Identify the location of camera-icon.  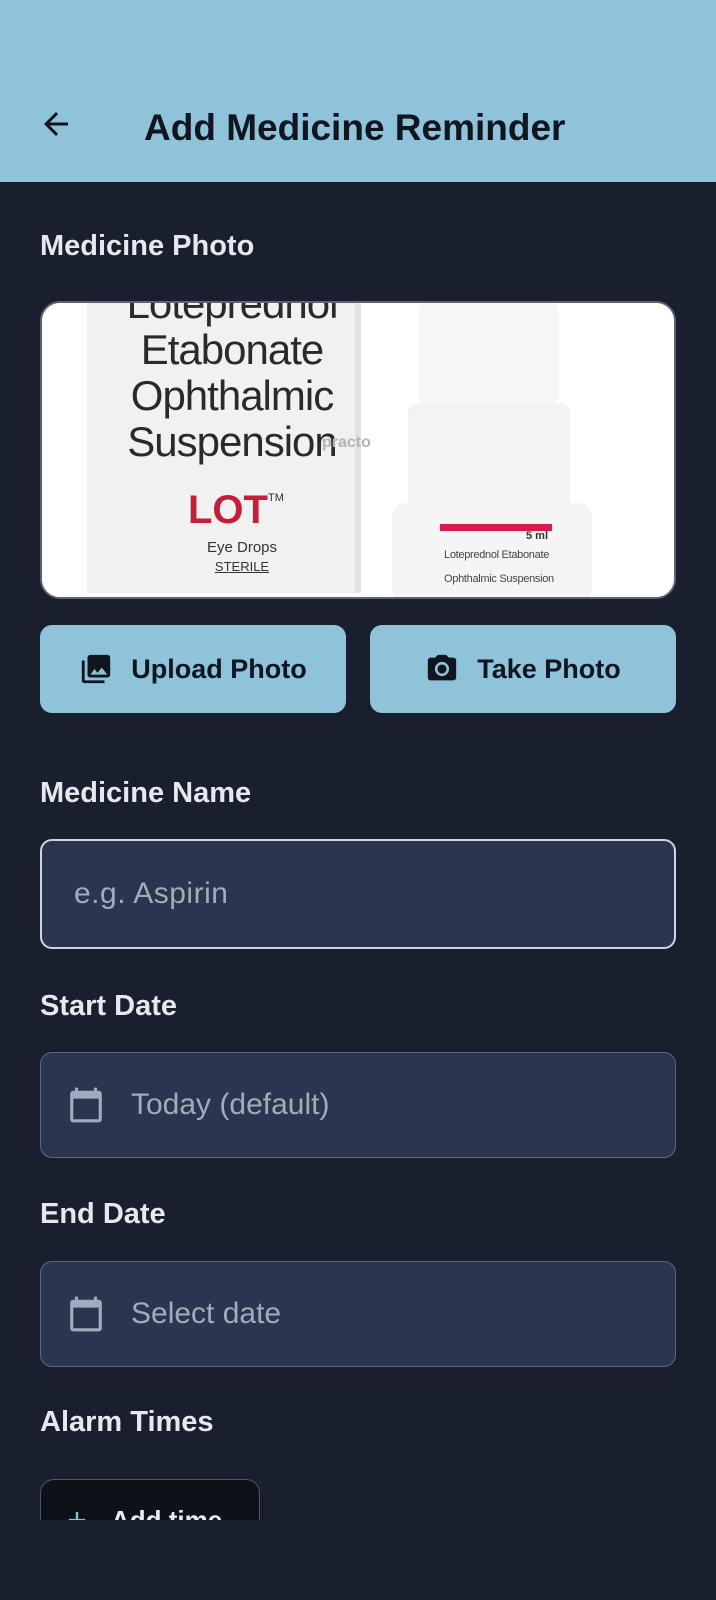
(442, 669).